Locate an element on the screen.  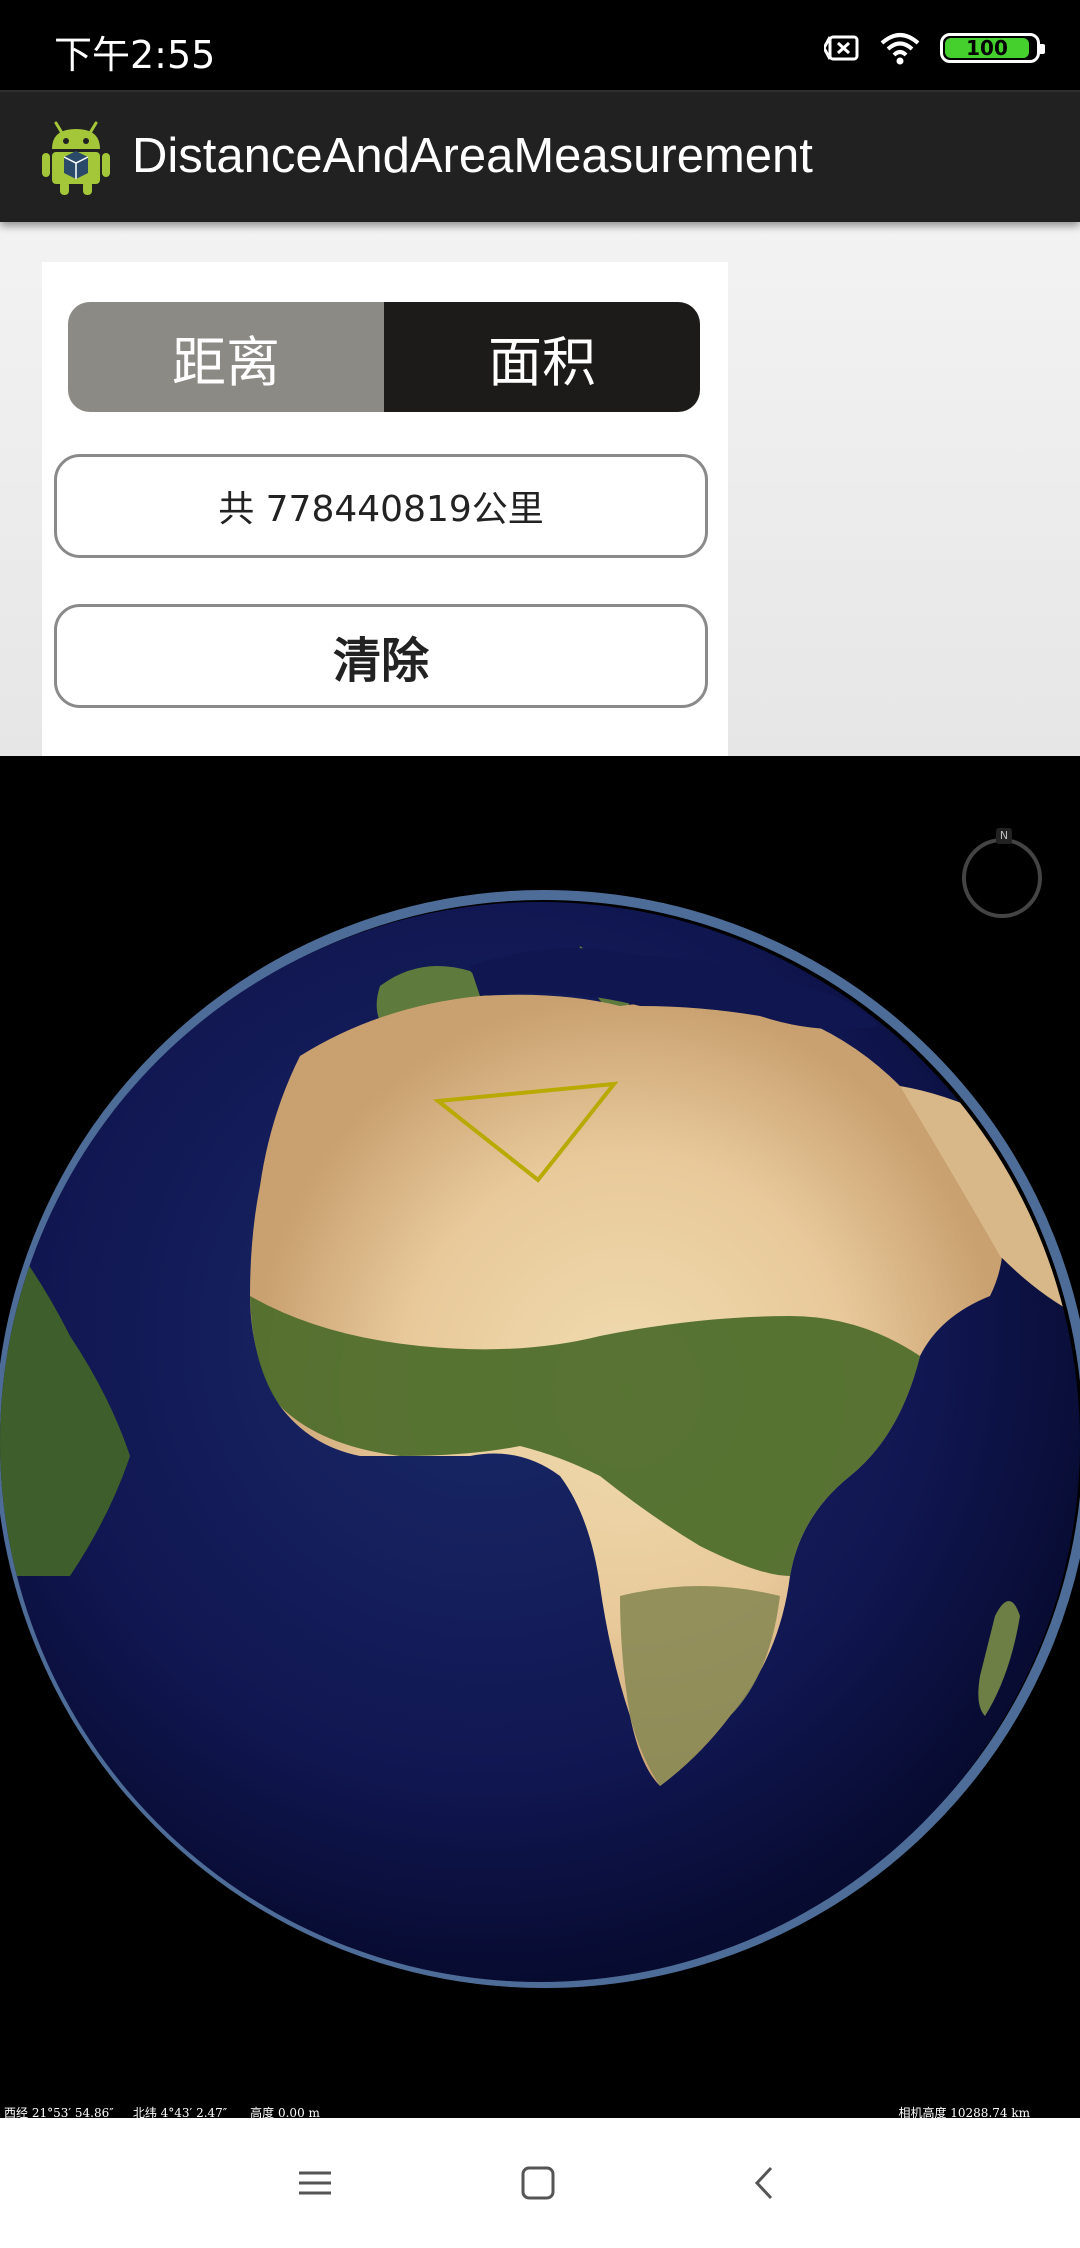
action-bar: DistanceAndAreaMeasurement is located at coordinates (540, 156).